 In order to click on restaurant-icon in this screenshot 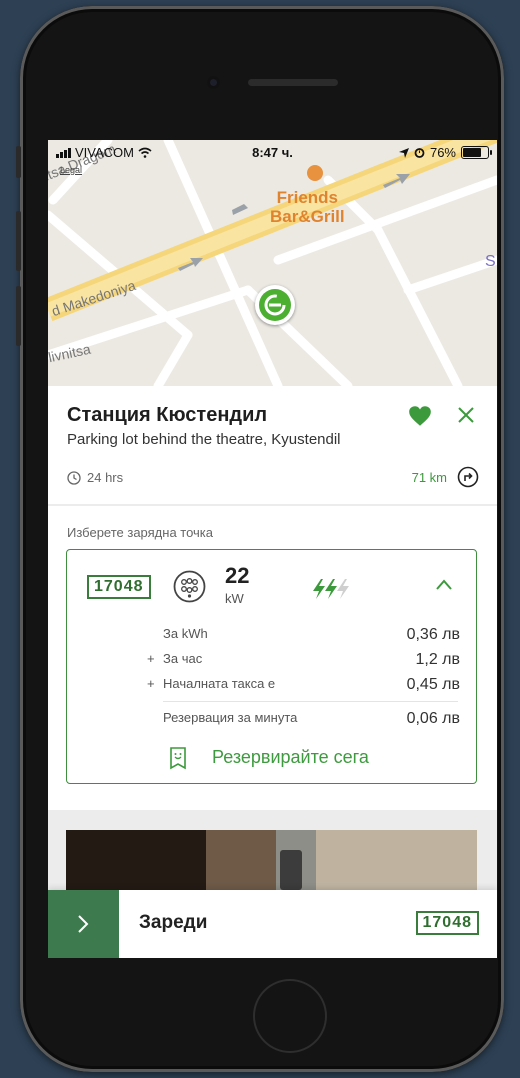, I will do `click(315, 173)`.